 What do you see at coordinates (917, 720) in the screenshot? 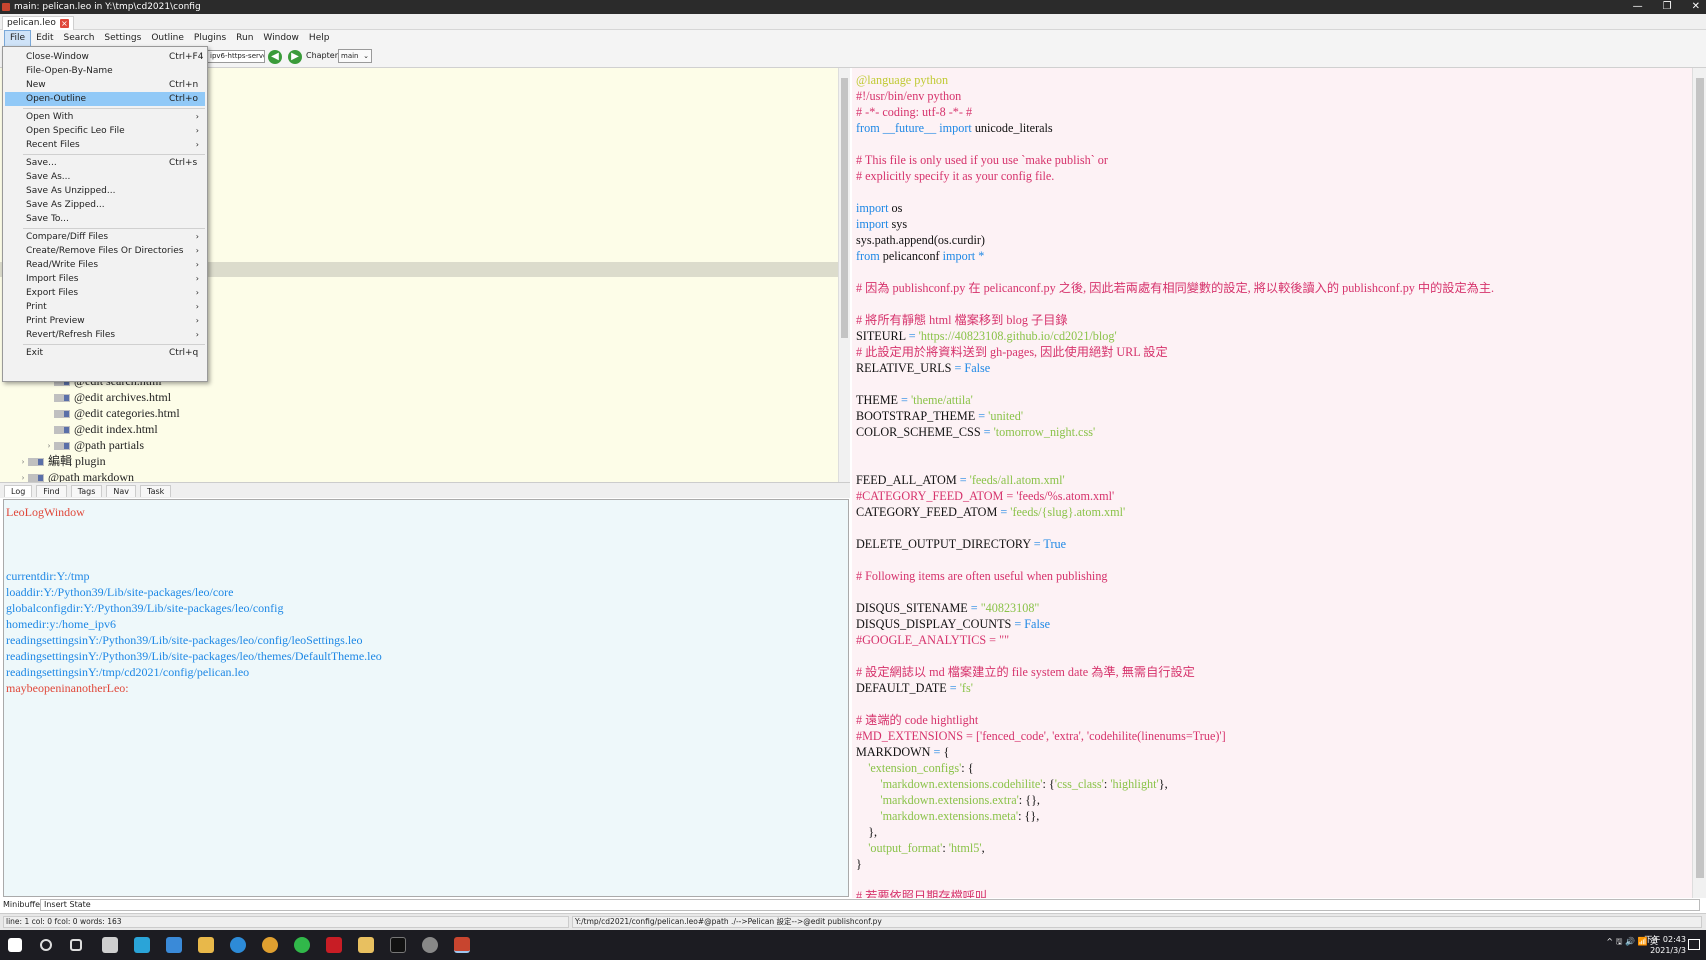
I see `code-token: # 遠端的 code hightlight` at bounding box center [917, 720].